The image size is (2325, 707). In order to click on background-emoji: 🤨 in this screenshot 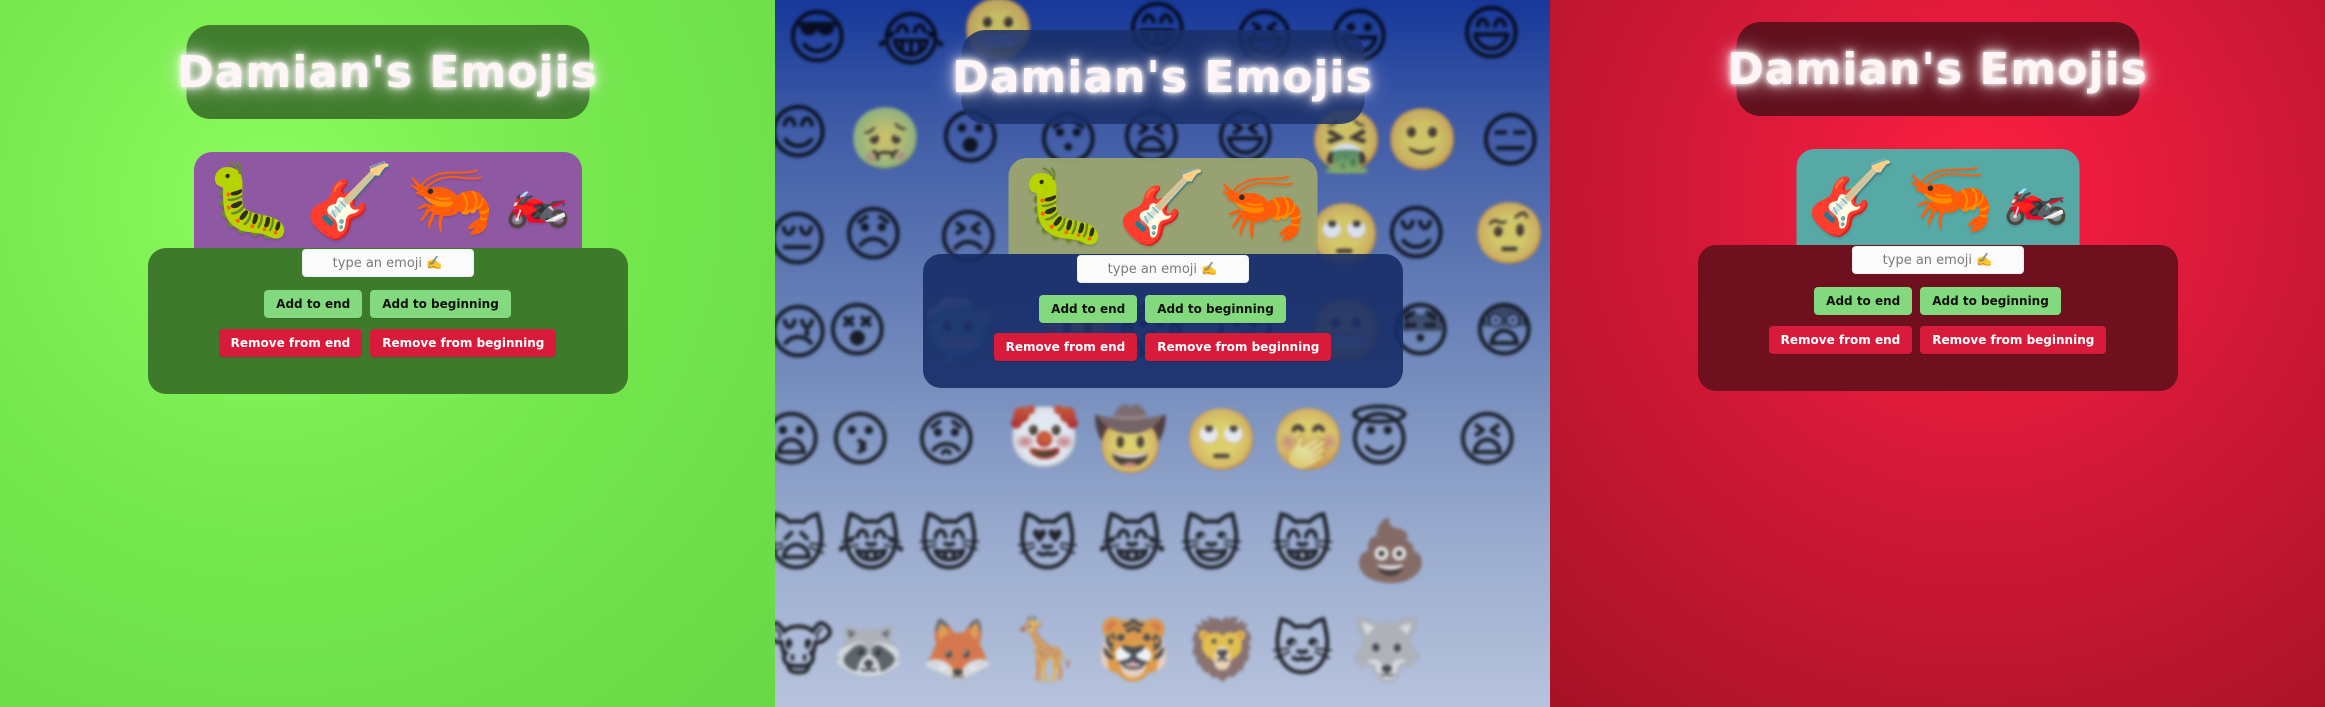, I will do `click(1509, 234)`.